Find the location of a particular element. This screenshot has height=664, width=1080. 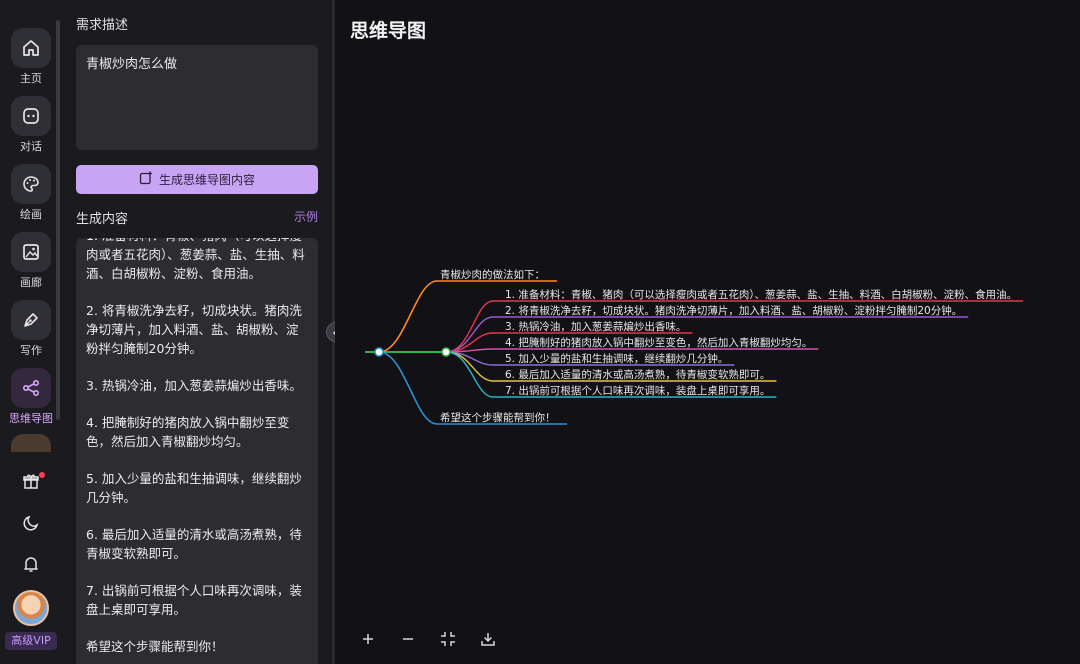

canvas-toolbar is located at coordinates (428, 639).